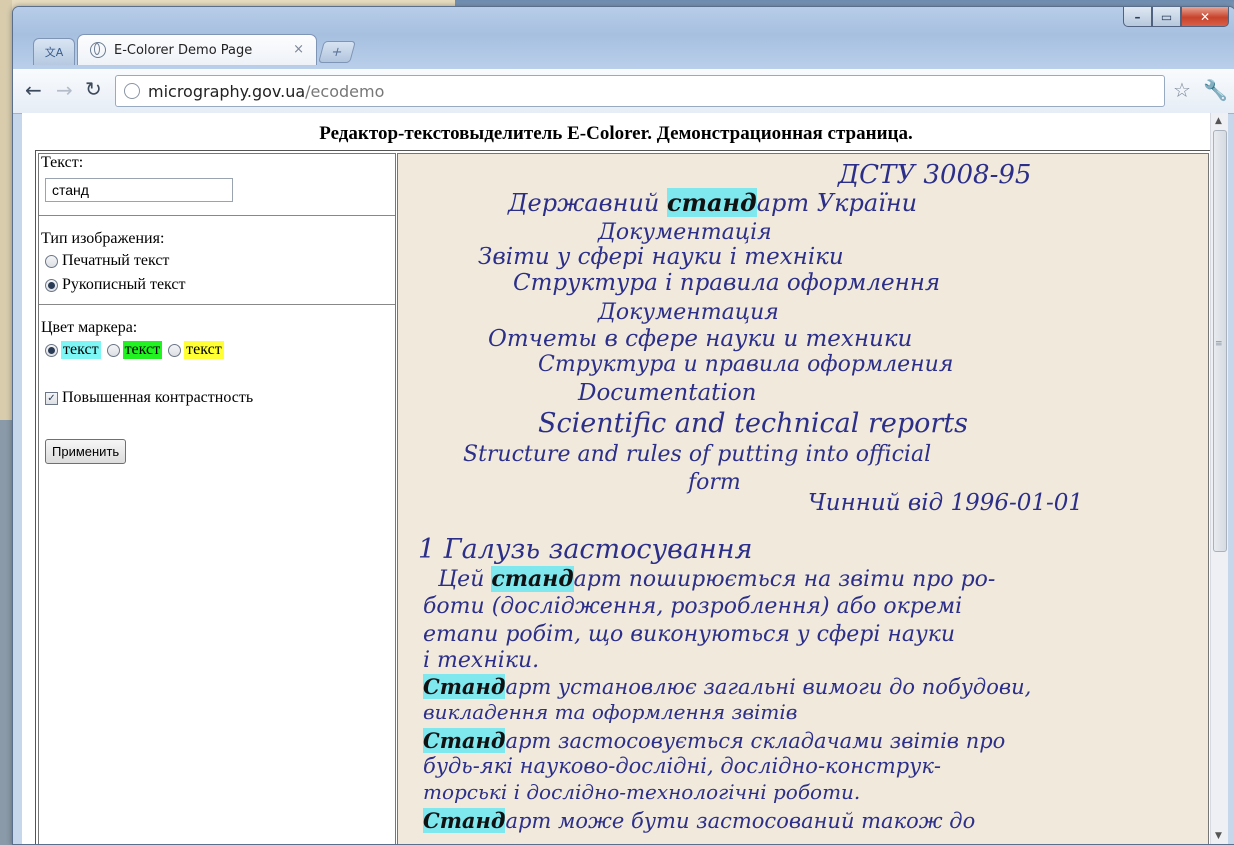 The width and height of the screenshot is (1234, 845). I want to click on handwritten-label: Рукописный текст, so click(124, 284).